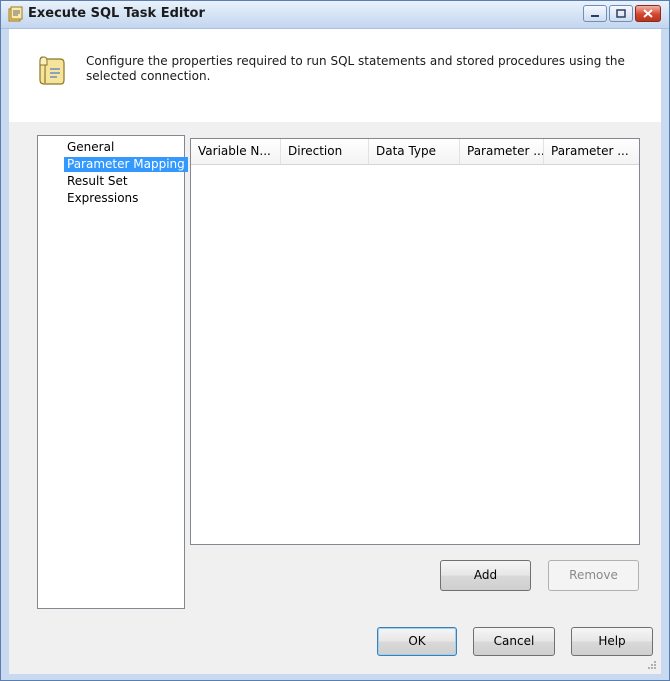 The width and height of the screenshot is (670, 681). I want to click on minimize-button, so click(595, 13).